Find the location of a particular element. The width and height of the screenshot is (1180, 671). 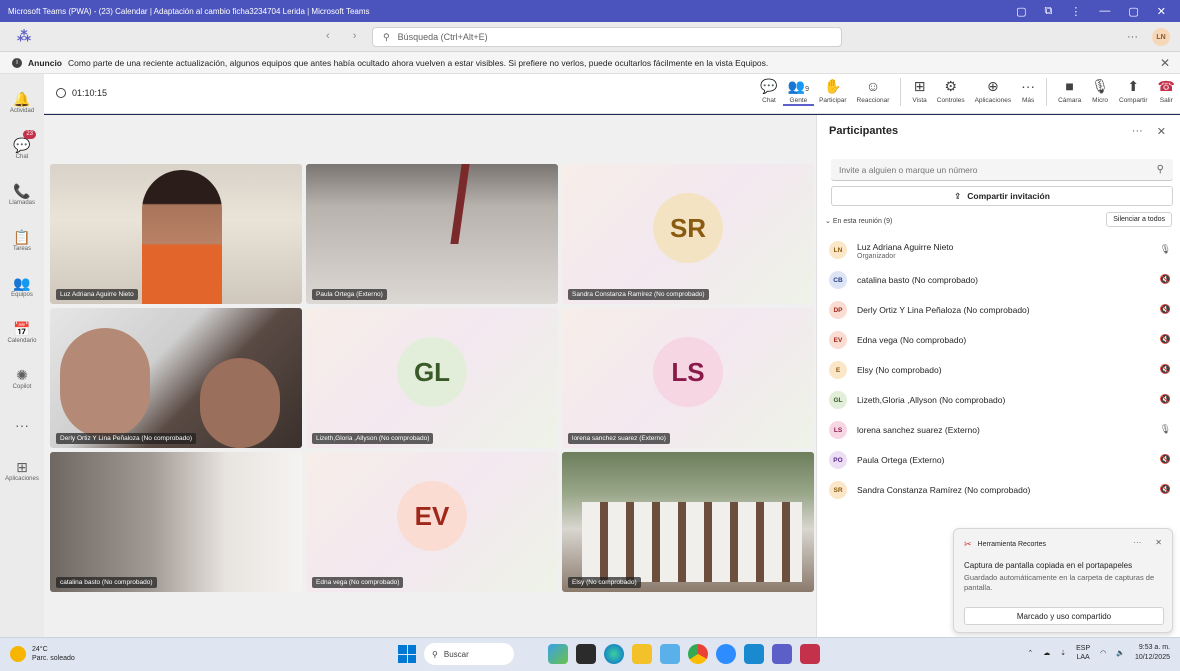

toast-header: ✂ Herramienta Recortes is located at coordinates (1005, 544).